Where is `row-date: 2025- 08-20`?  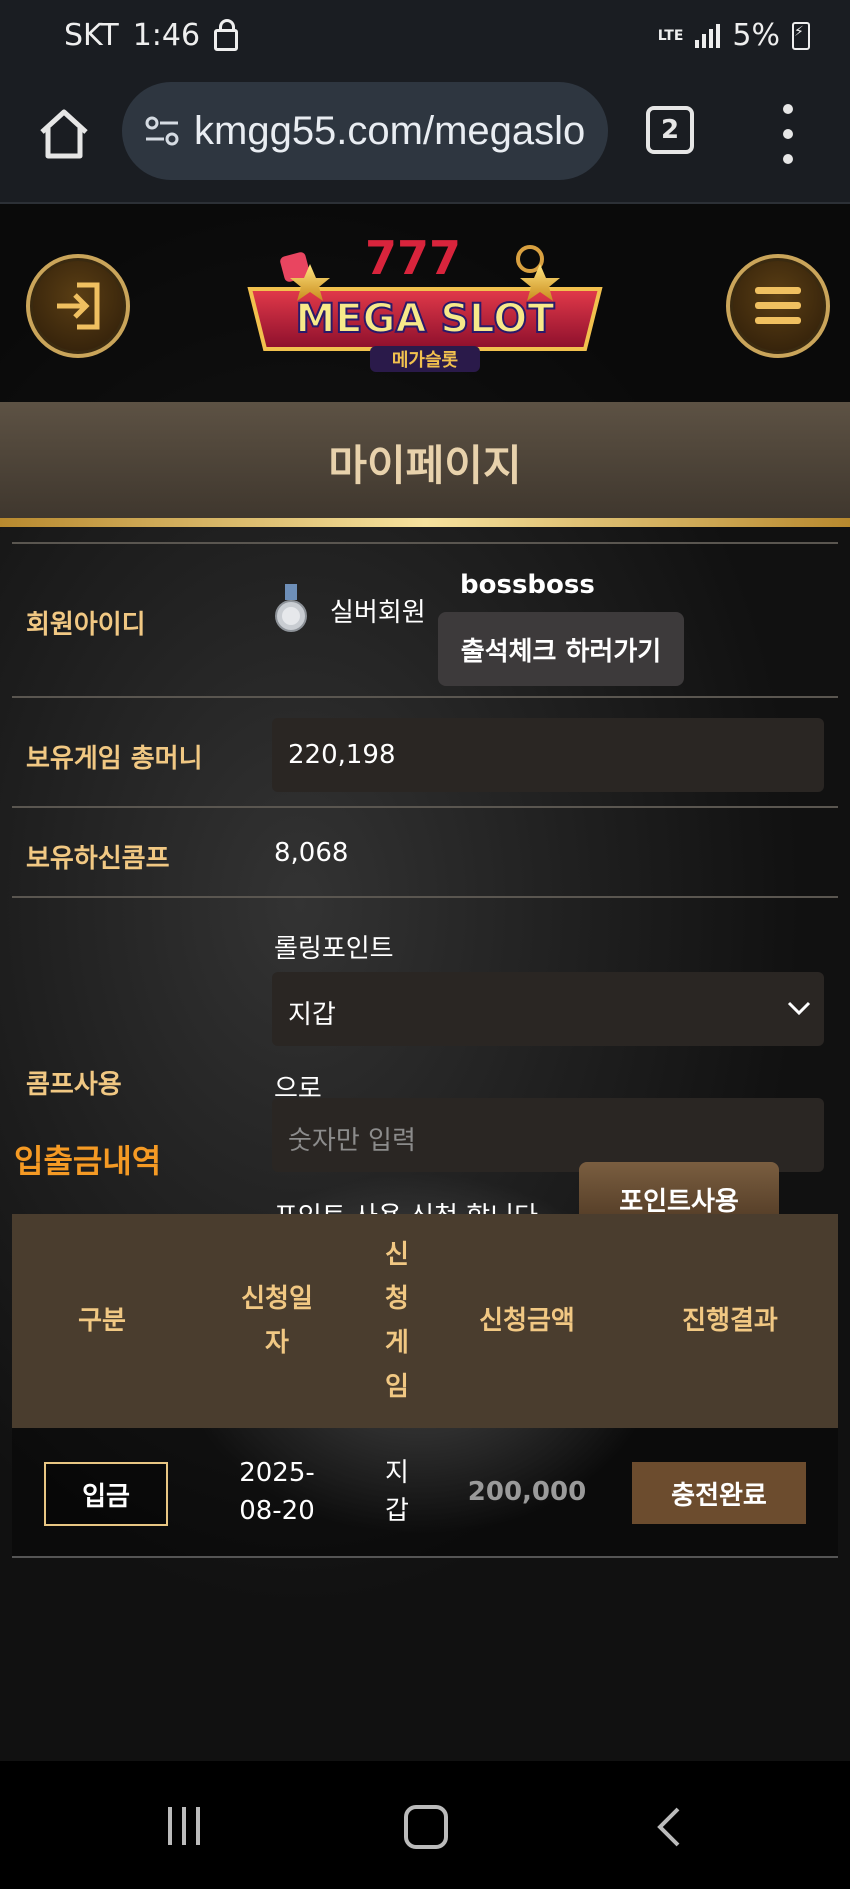
row-date: 2025- 08-20 is located at coordinates (277, 1492).